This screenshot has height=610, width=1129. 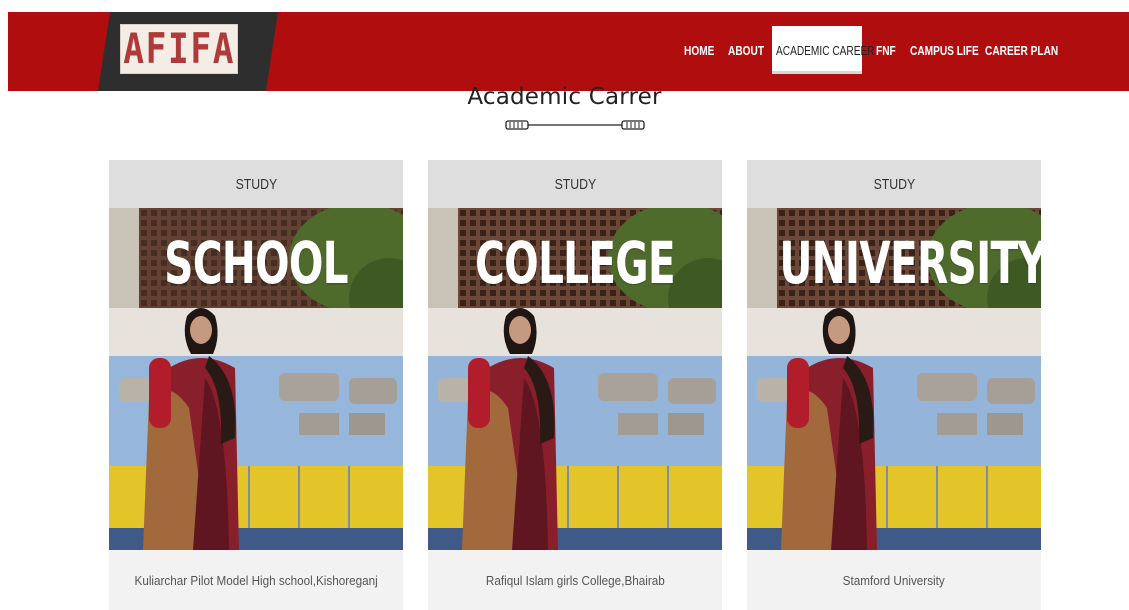 What do you see at coordinates (256, 263) in the screenshot?
I see `photo-caption: SCHOOL` at bounding box center [256, 263].